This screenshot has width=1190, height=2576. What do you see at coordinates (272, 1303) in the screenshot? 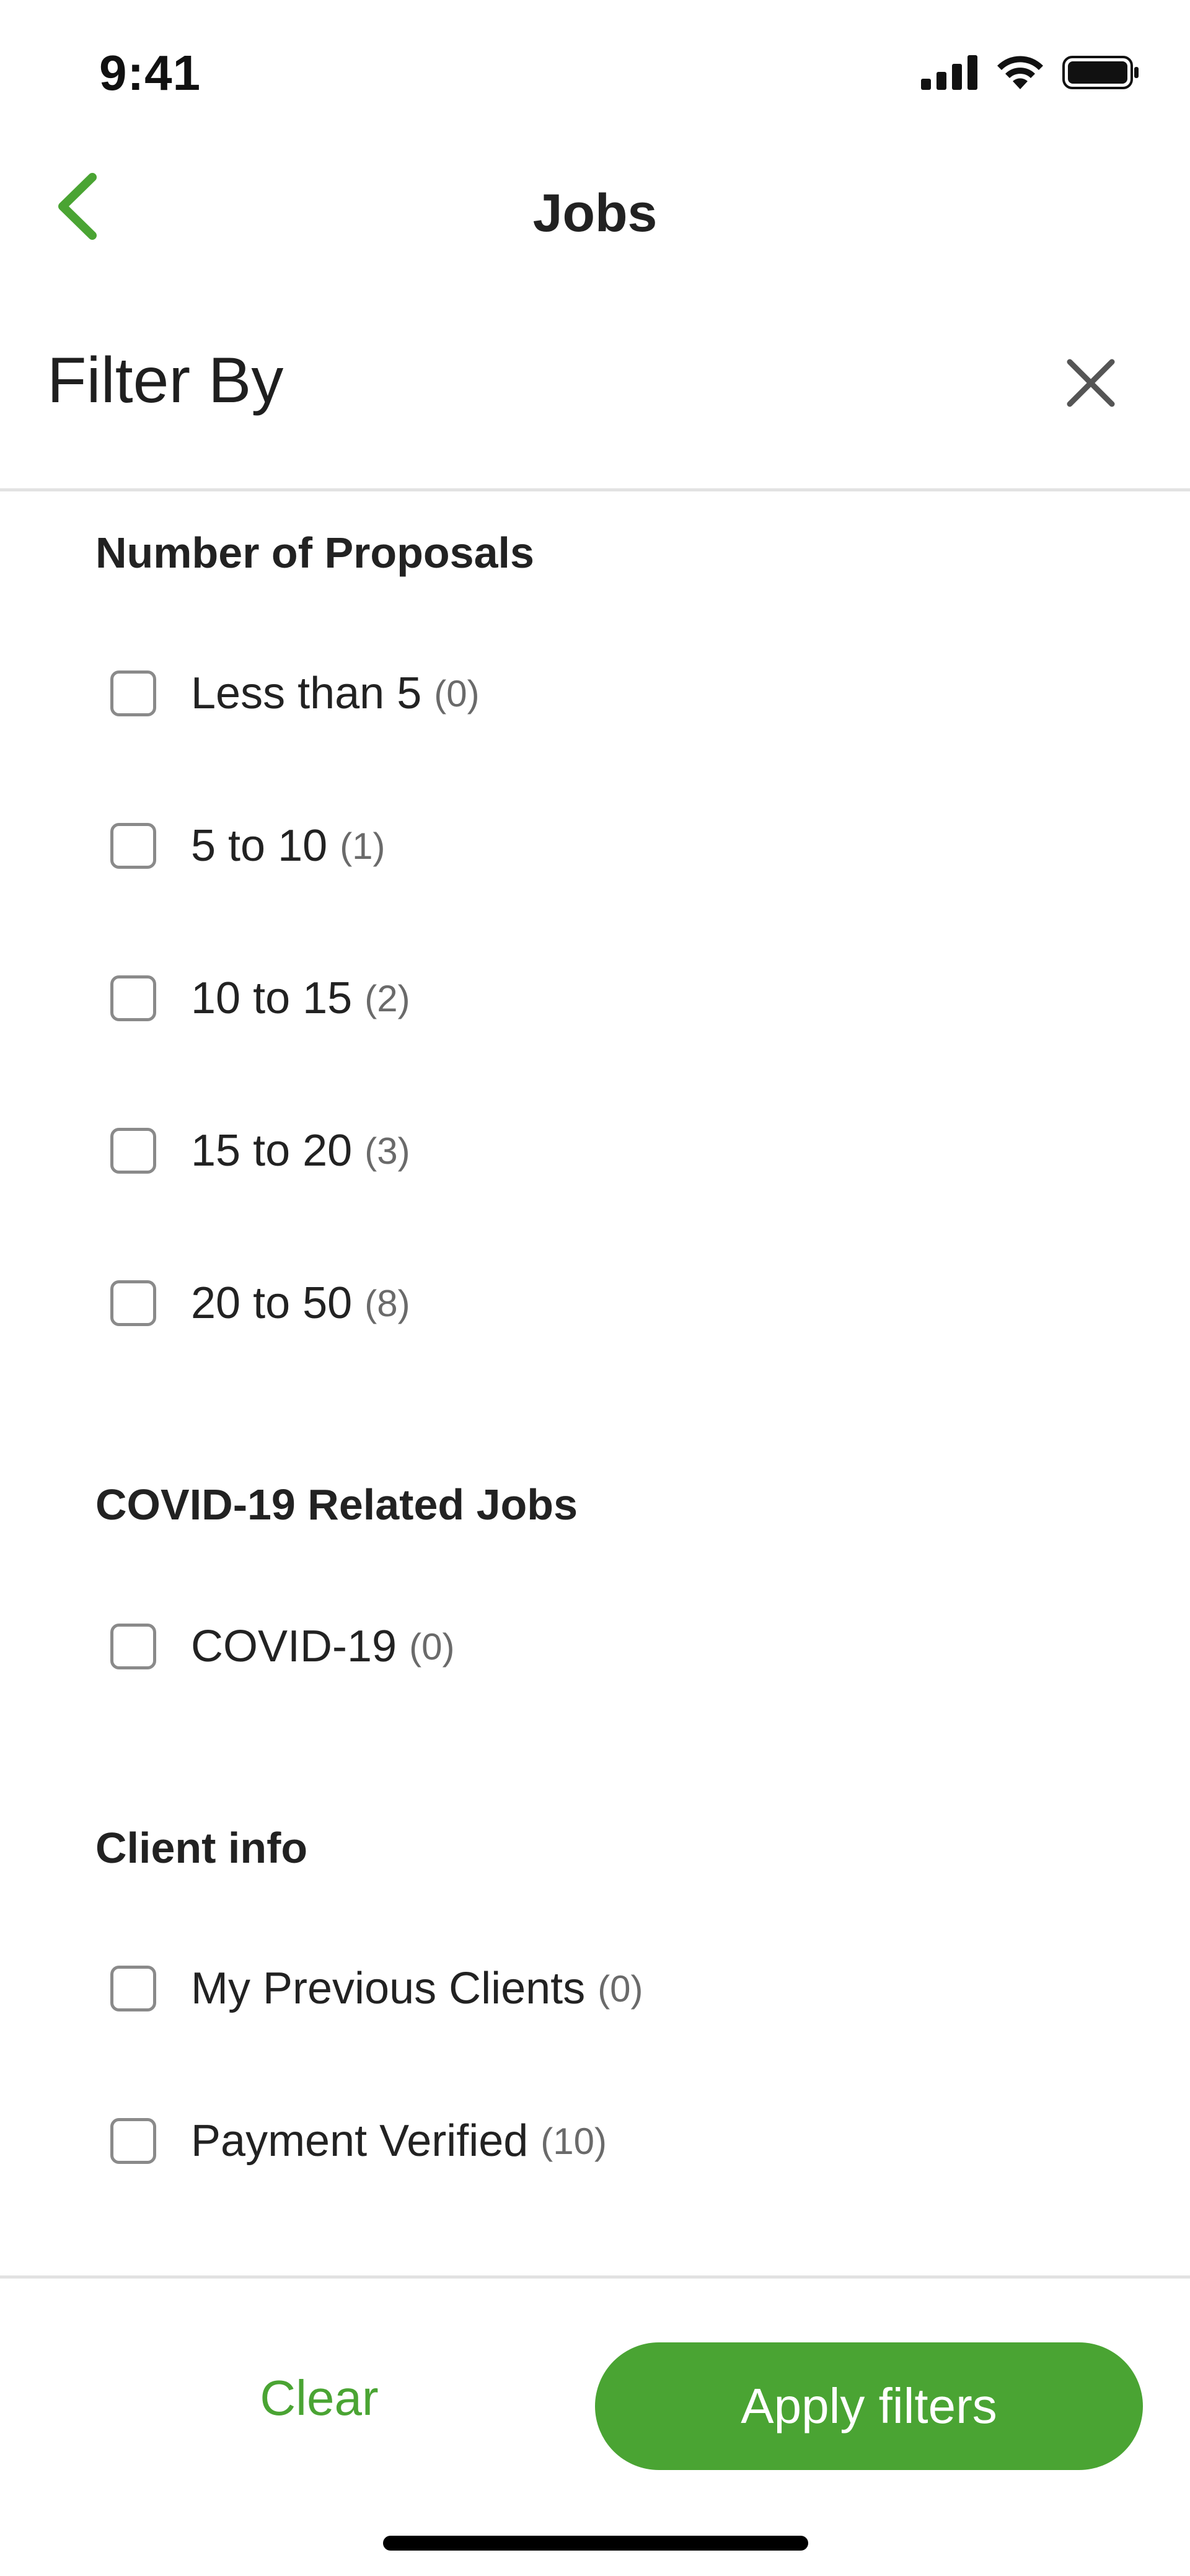
I see `option-label: 20 to 50` at bounding box center [272, 1303].